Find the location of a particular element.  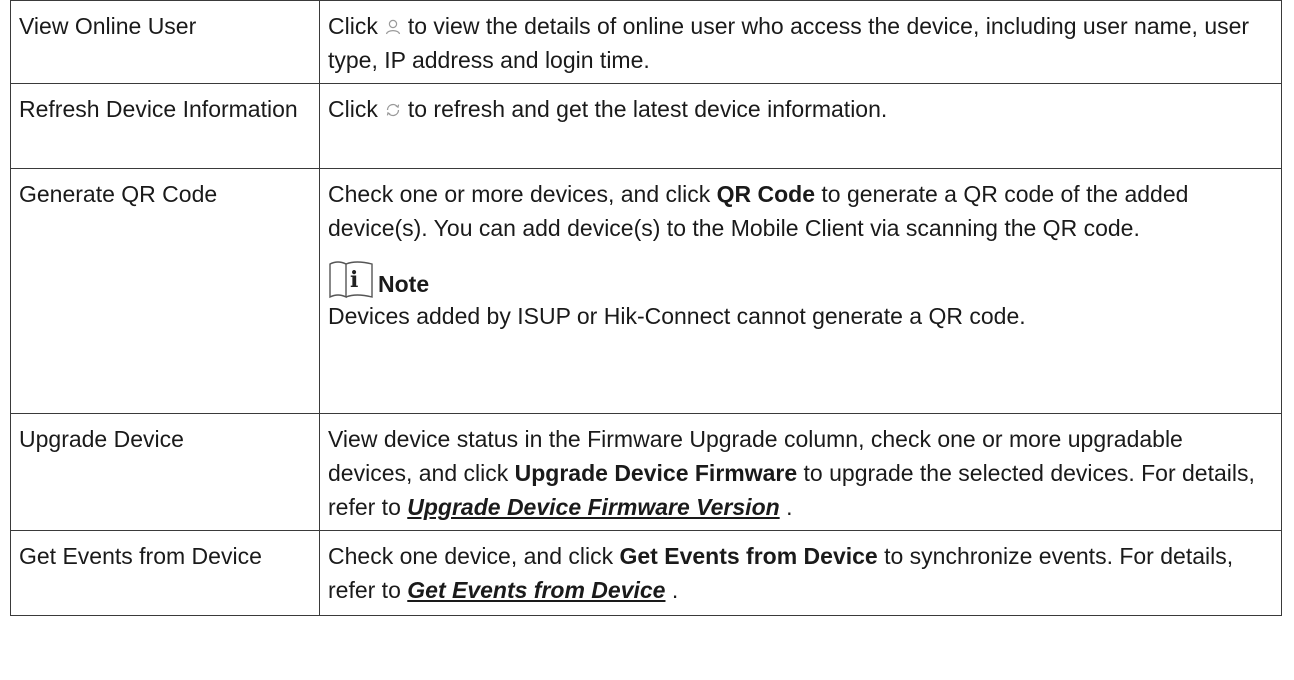

info-note-icon: i is located at coordinates (351, 280).